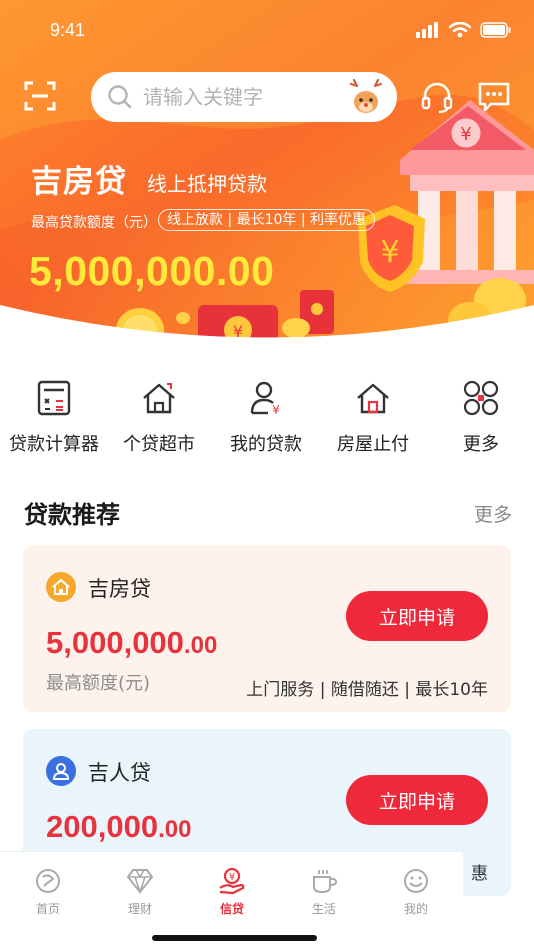 The image size is (534, 950). I want to click on loan-amount-int: 5,000,000, so click(115, 642).